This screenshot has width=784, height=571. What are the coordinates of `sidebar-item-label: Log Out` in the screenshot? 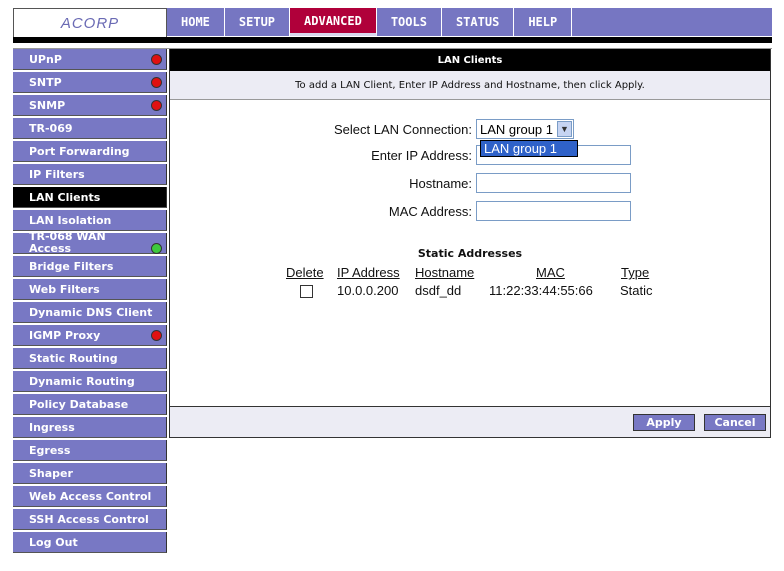 It's located at (53, 542).